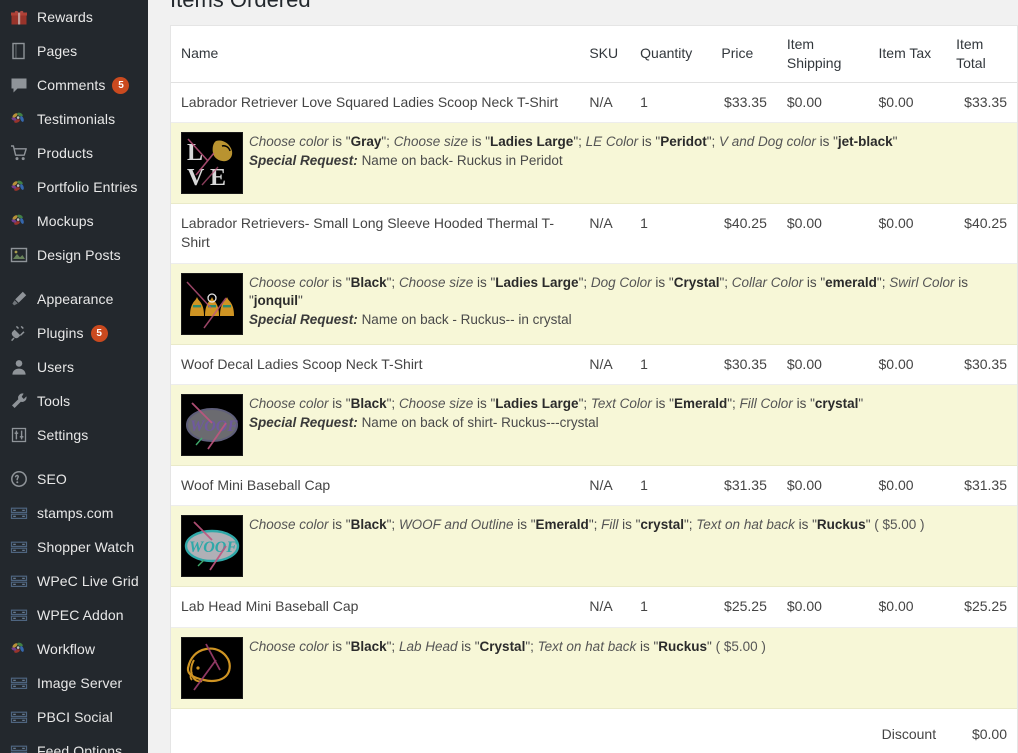  What do you see at coordinates (822, 54) in the screenshot?
I see `column-header-item-shipping: Item Shipping` at bounding box center [822, 54].